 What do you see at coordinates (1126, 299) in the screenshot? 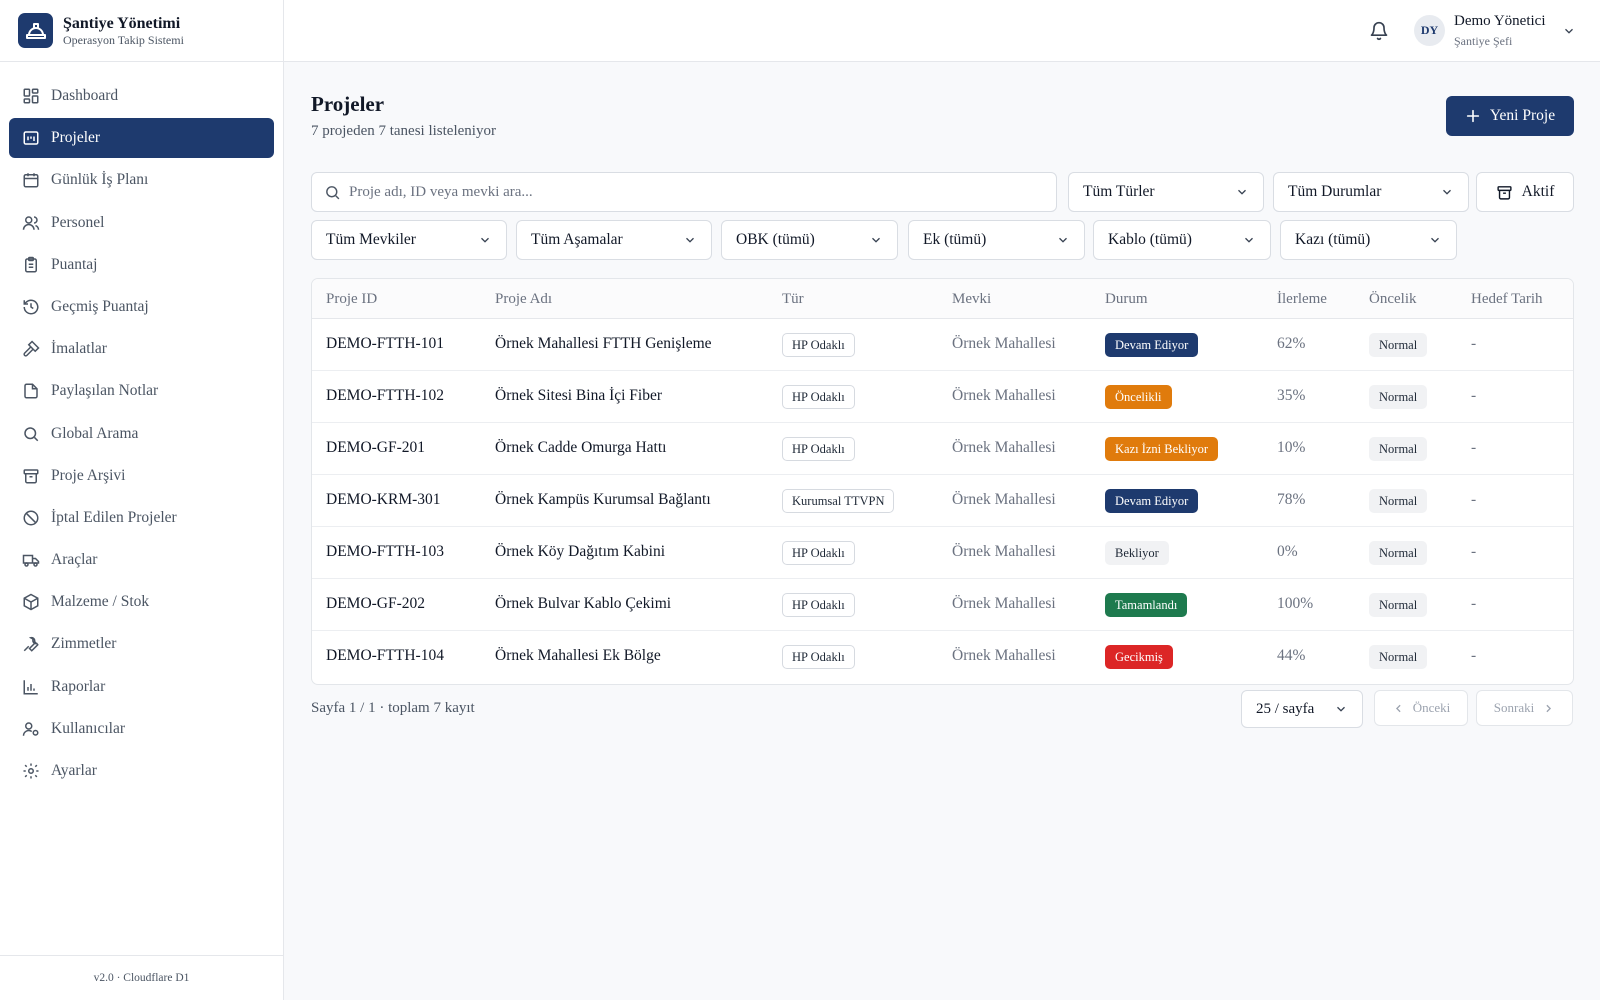
I see `column-header: Durum` at bounding box center [1126, 299].